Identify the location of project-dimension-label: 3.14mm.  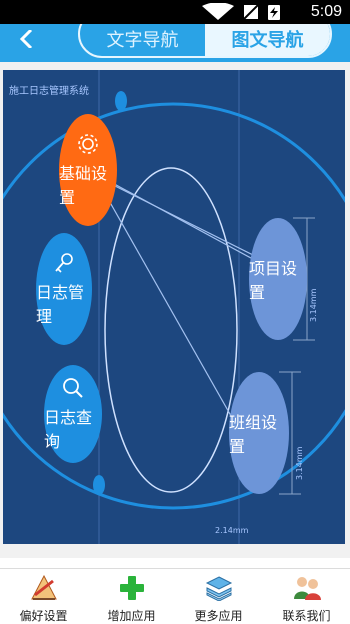
(313, 305).